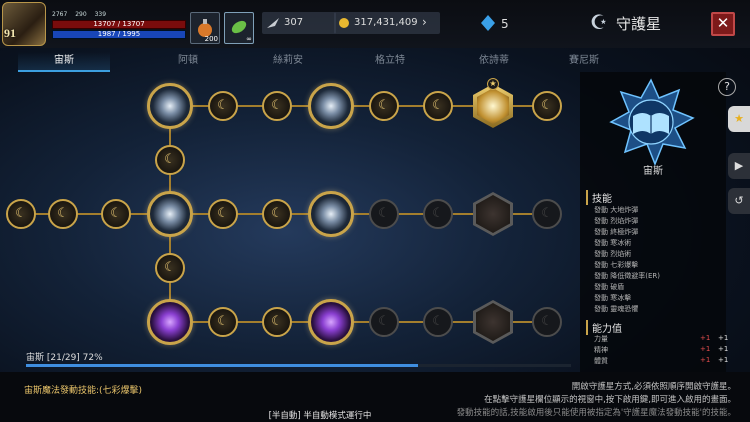 This screenshot has width=750, height=422. Describe the element at coordinates (83, 391) in the screenshot. I see `magic-skill-text: 宙斯魔法發動技能:(七彩爆擊)` at that location.